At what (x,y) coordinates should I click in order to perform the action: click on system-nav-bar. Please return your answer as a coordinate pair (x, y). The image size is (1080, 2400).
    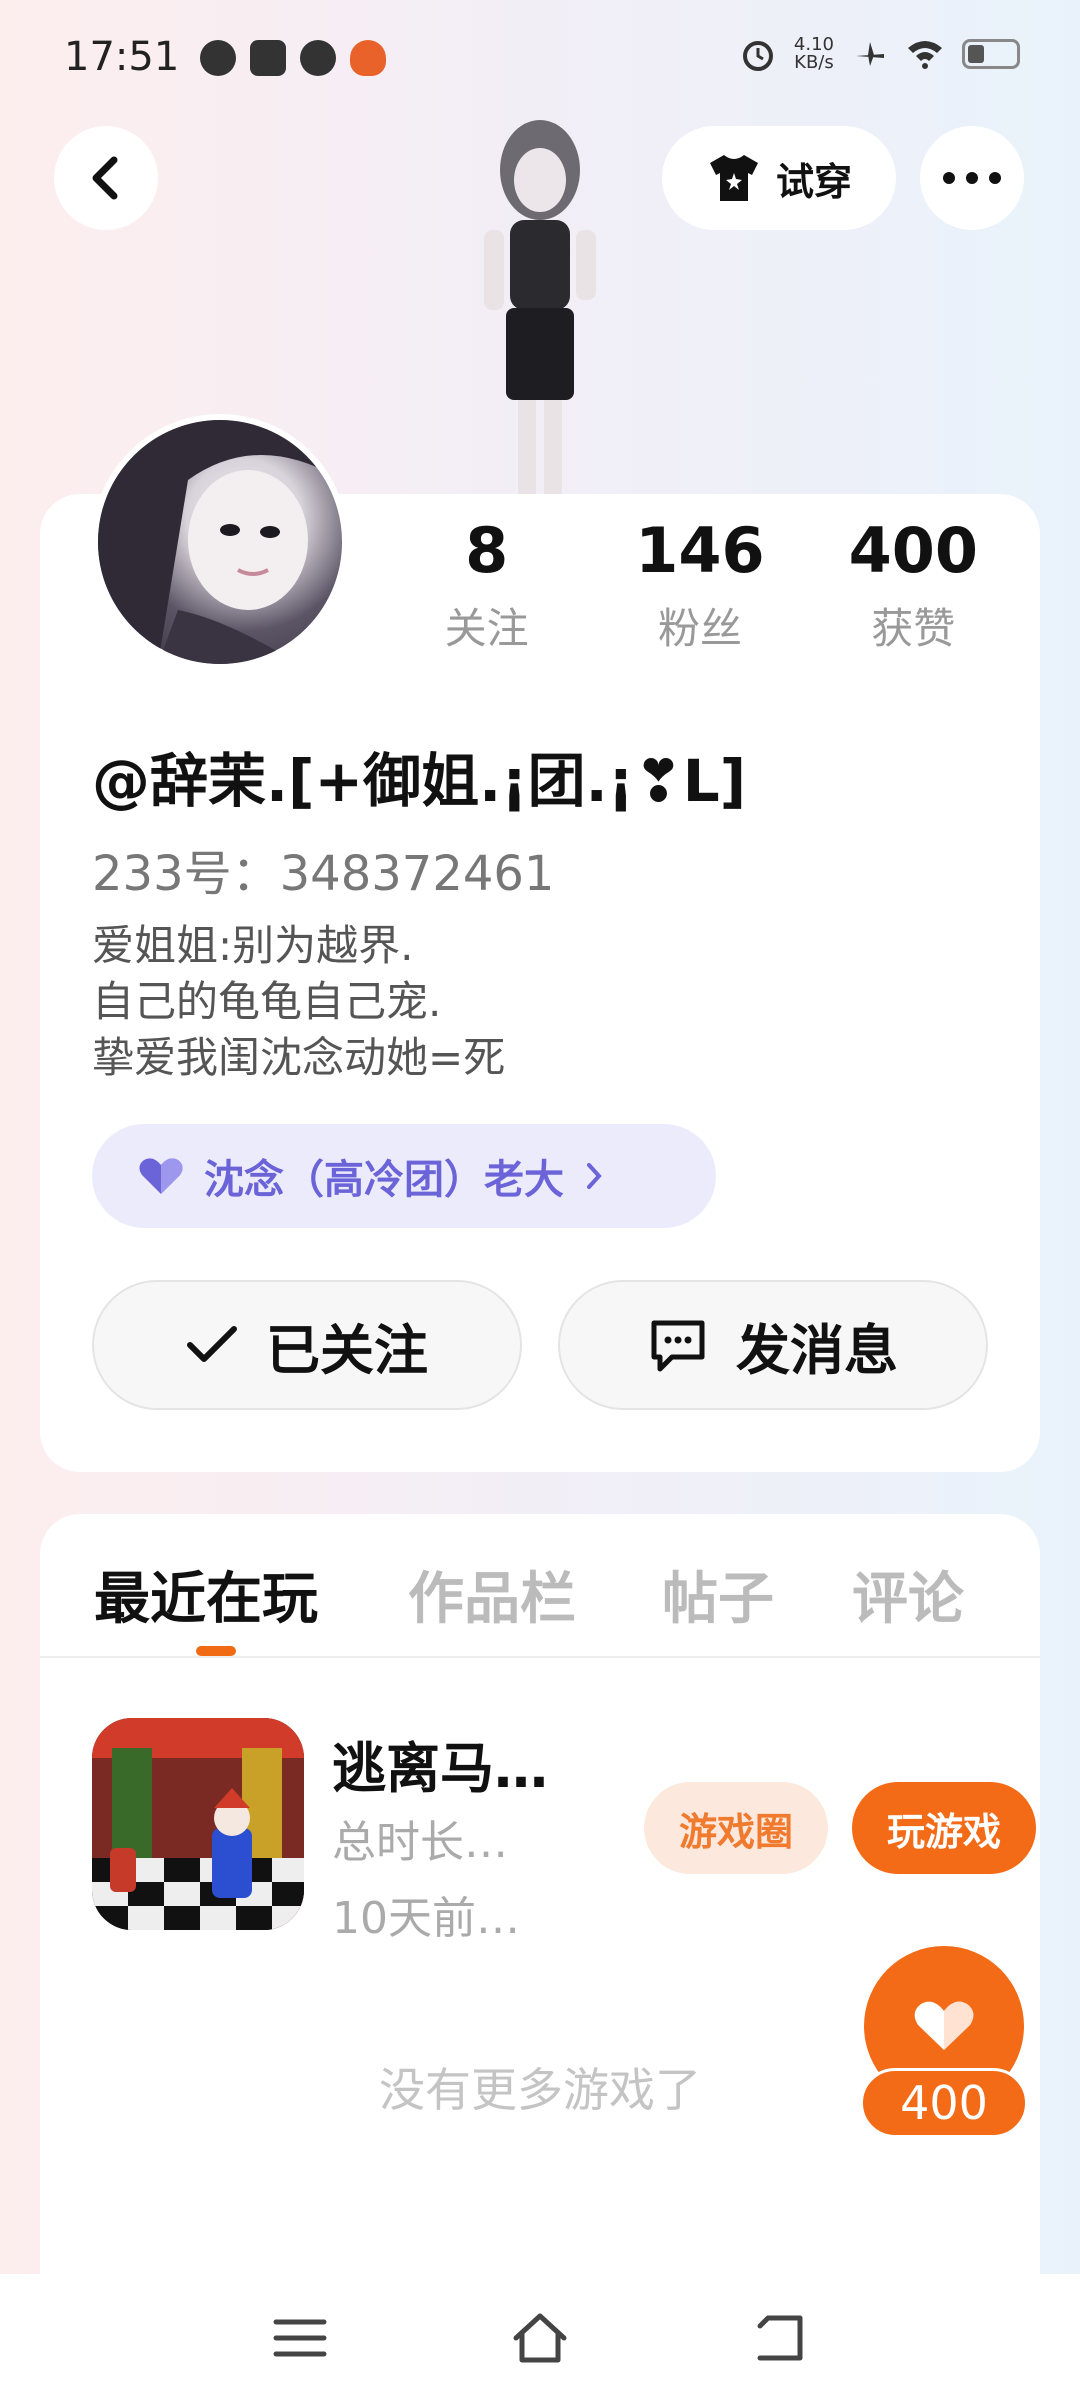
    Looking at the image, I should click on (540, 2337).